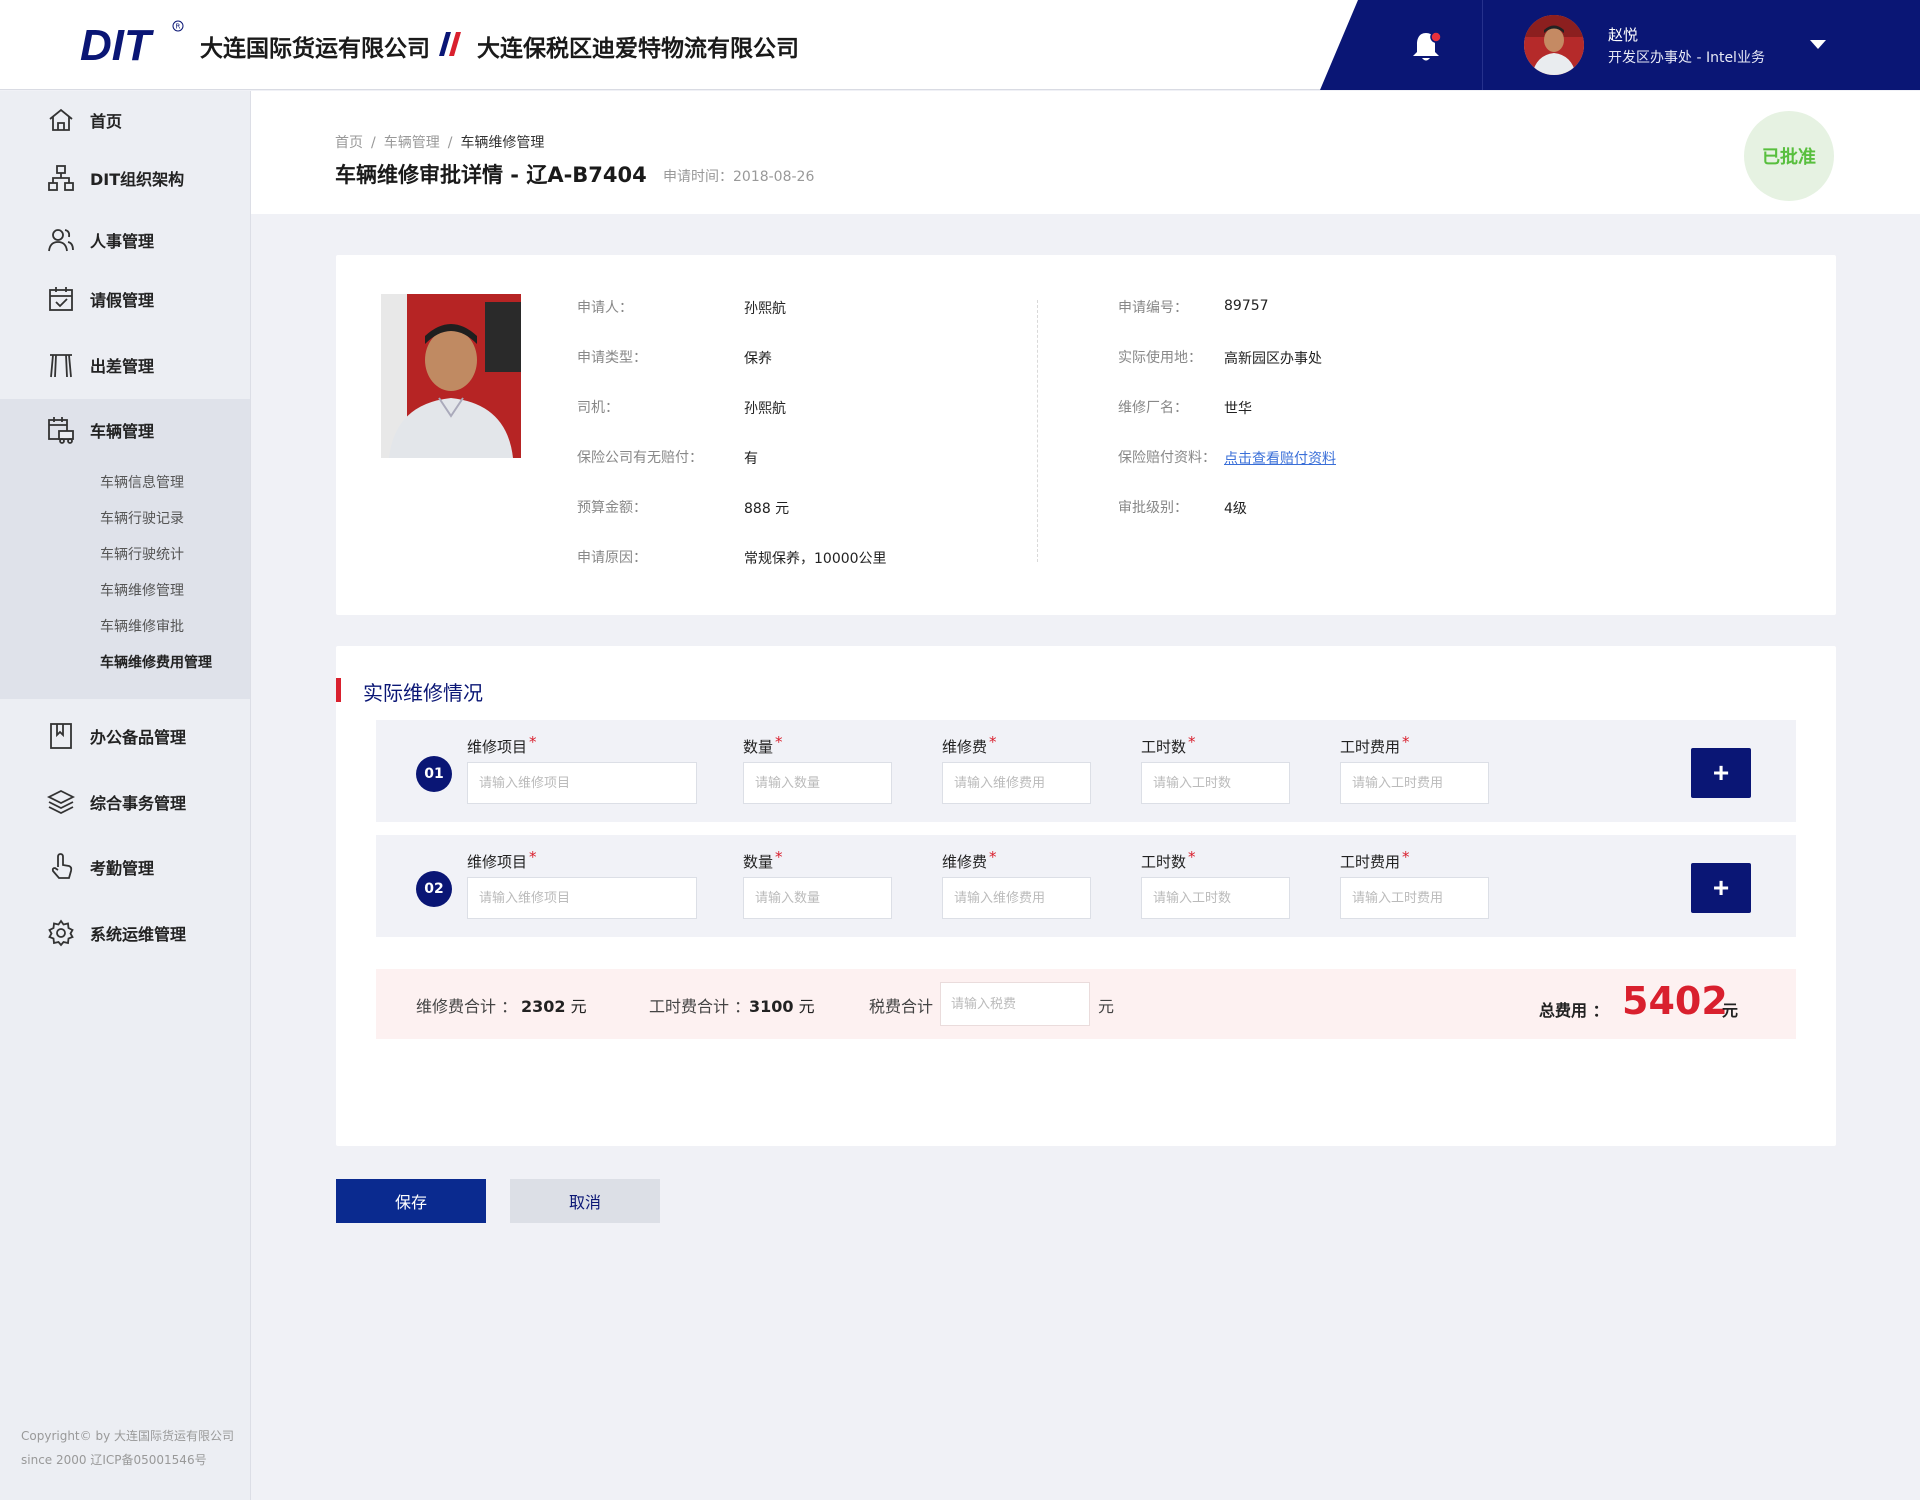 This screenshot has height=1500, width=1920. I want to click on sidebar-item-home: 首页, so click(125, 120).